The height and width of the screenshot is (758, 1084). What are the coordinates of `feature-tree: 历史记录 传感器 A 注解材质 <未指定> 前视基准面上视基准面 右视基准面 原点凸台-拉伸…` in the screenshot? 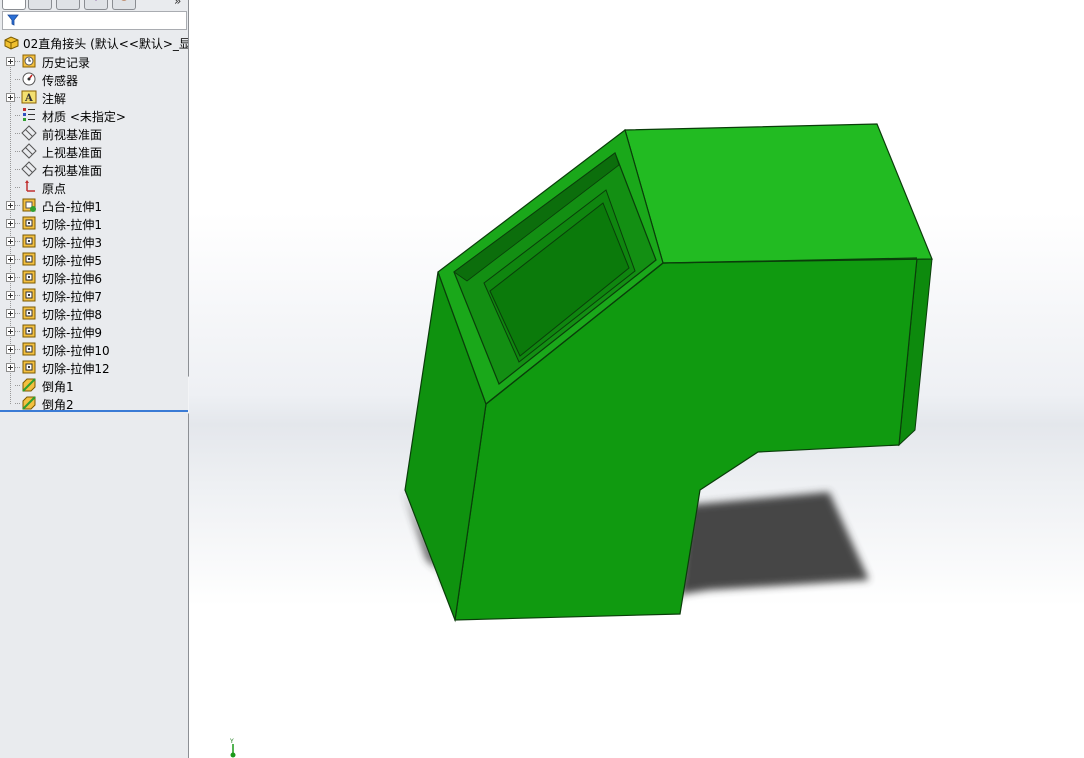 It's located at (94, 232).